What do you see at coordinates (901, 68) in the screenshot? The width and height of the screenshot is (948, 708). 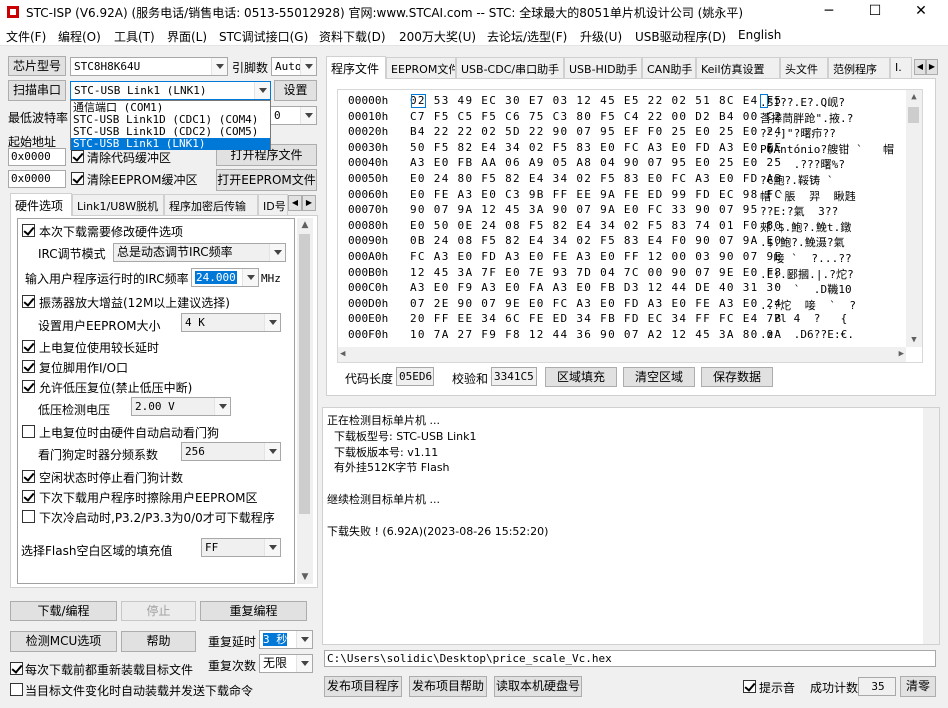 I see `tab-more: I.` at bounding box center [901, 68].